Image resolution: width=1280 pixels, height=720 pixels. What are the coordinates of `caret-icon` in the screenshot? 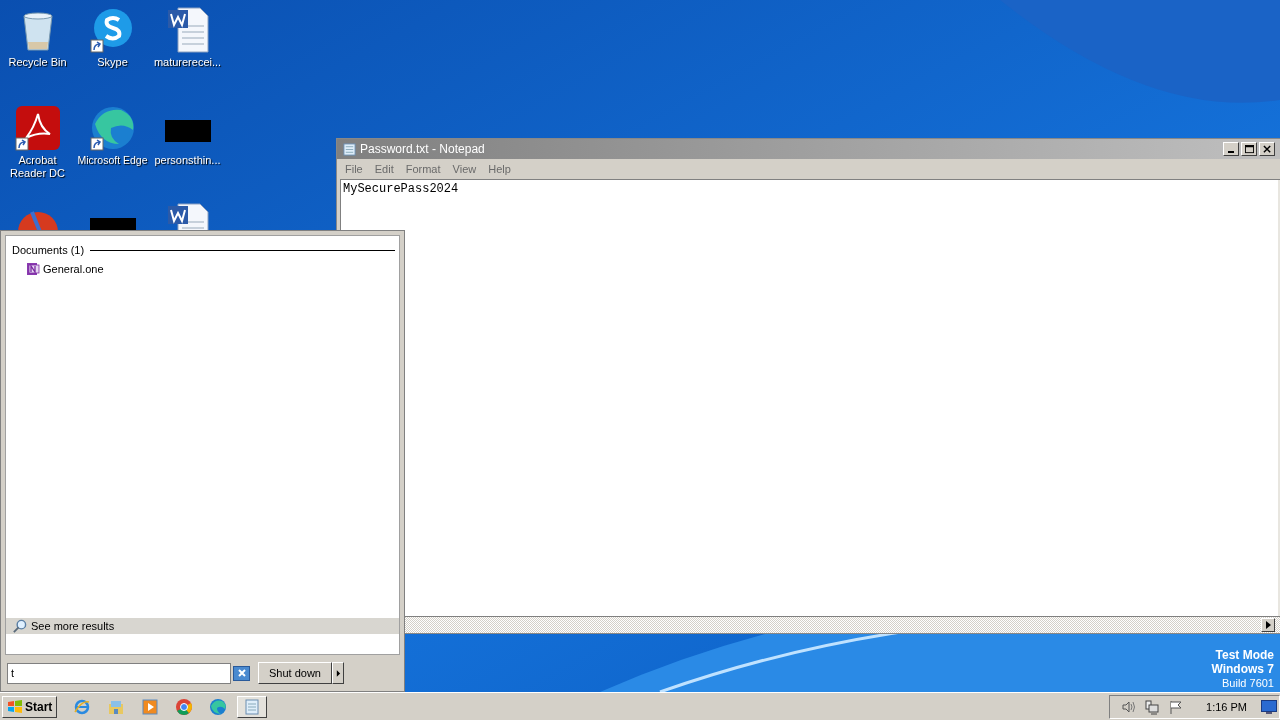 It's located at (338, 673).